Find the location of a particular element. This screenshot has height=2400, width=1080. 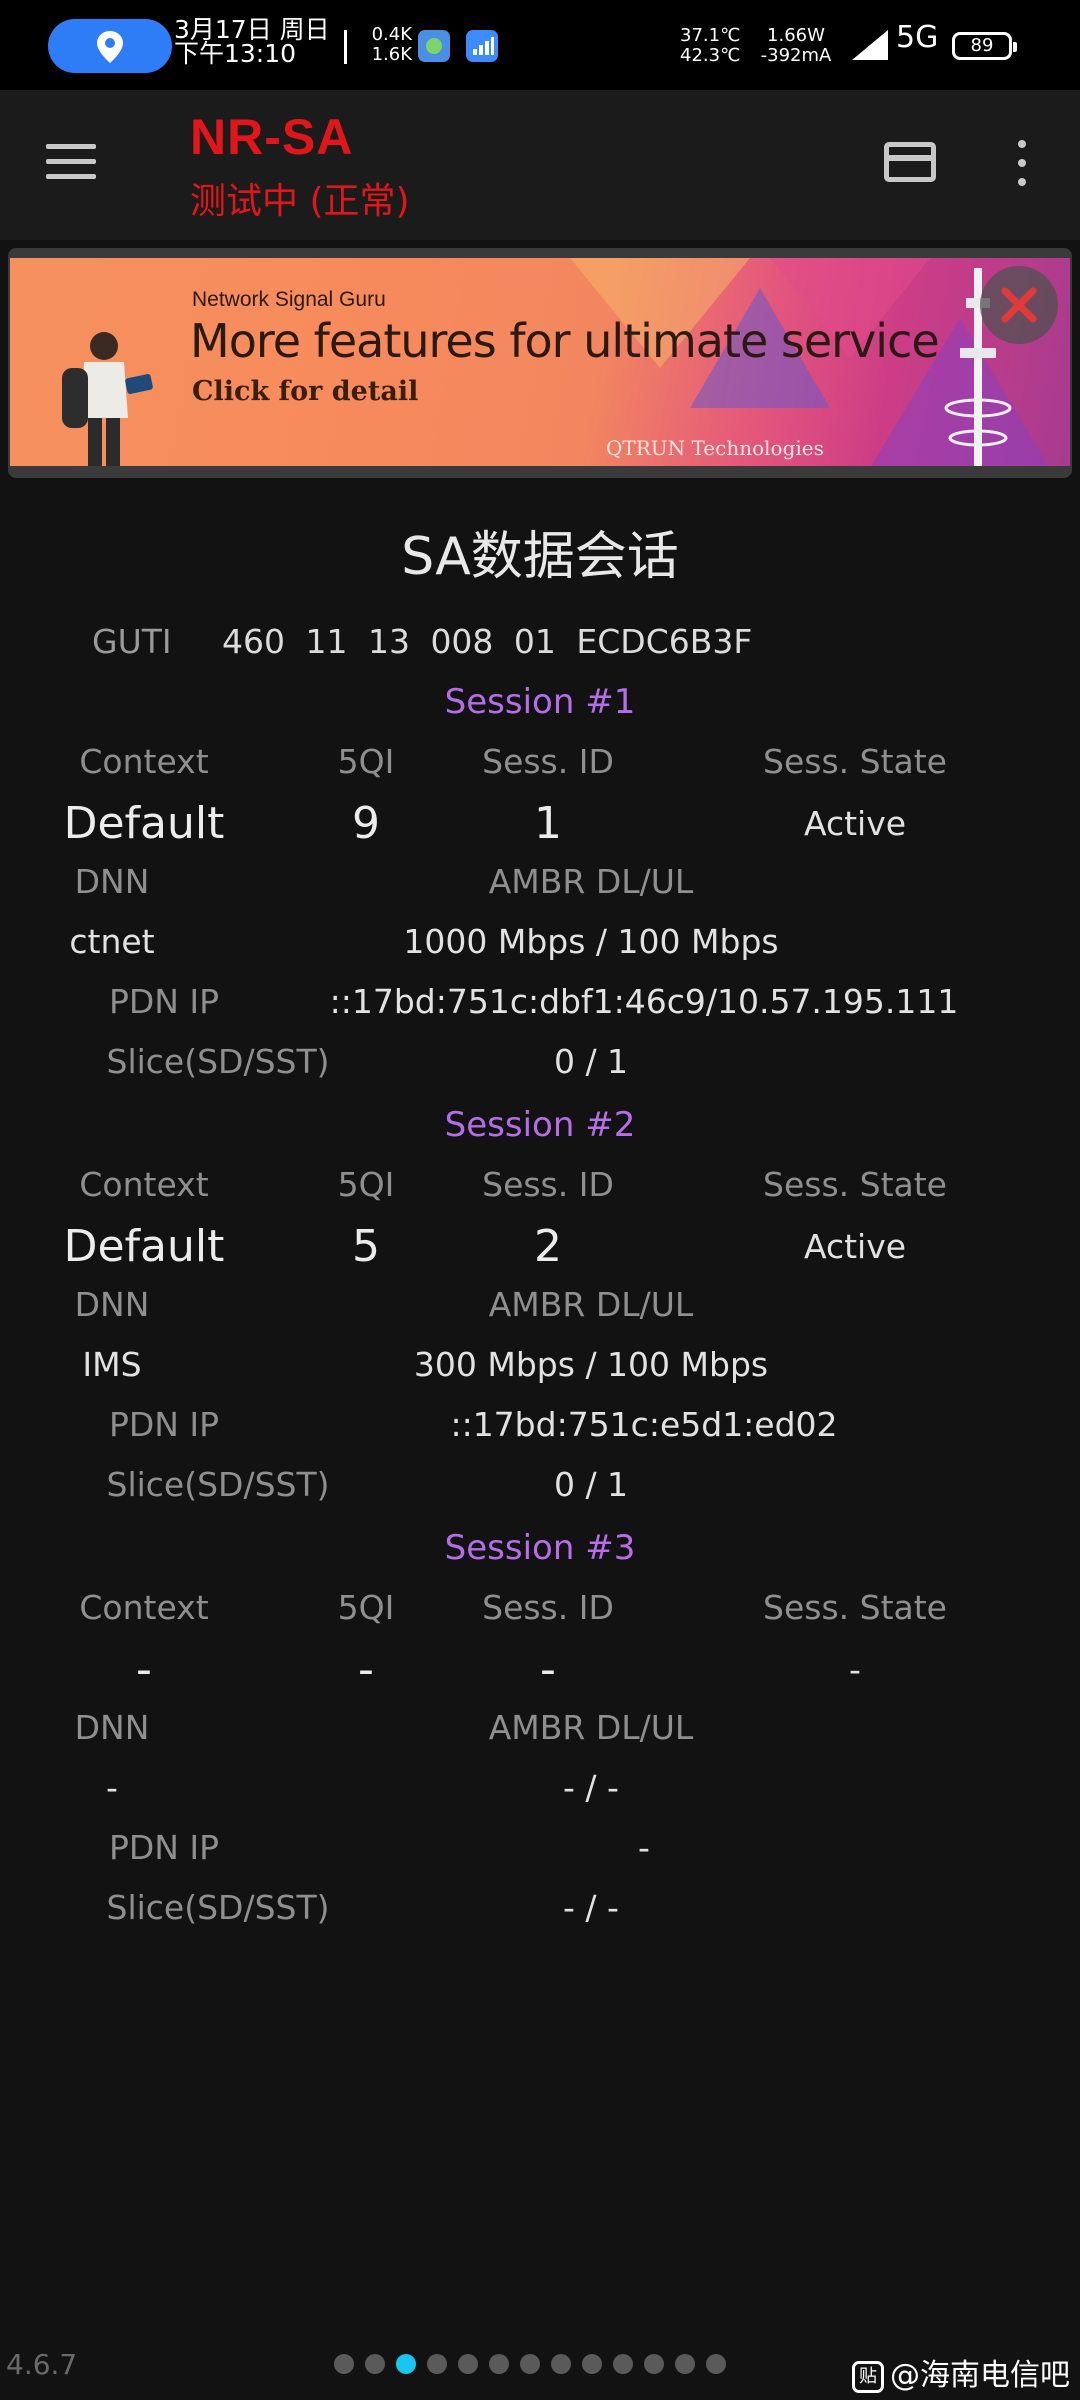

speed-down: 1.6K is located at coordinates (391, 54).